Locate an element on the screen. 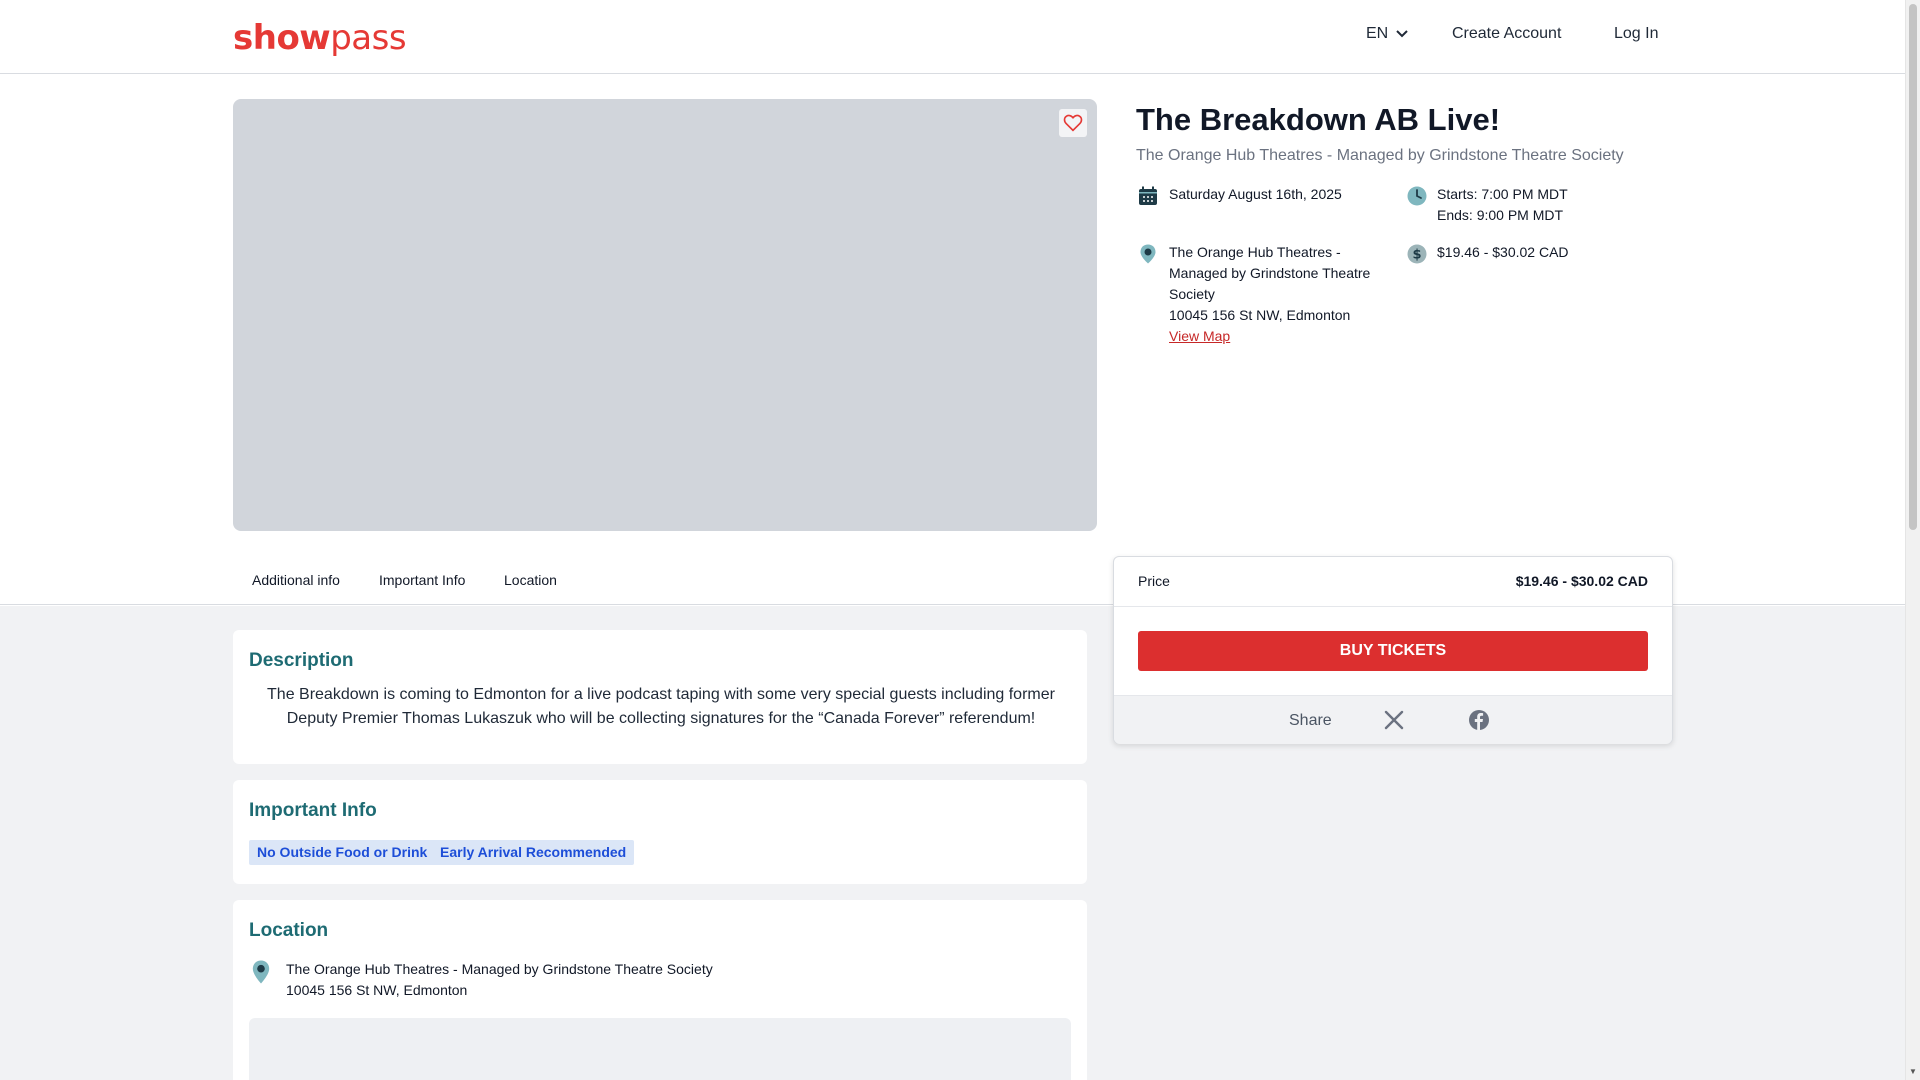  location-address: 10045 156 St NW, Edmonton is located at coordinates (377, 990).